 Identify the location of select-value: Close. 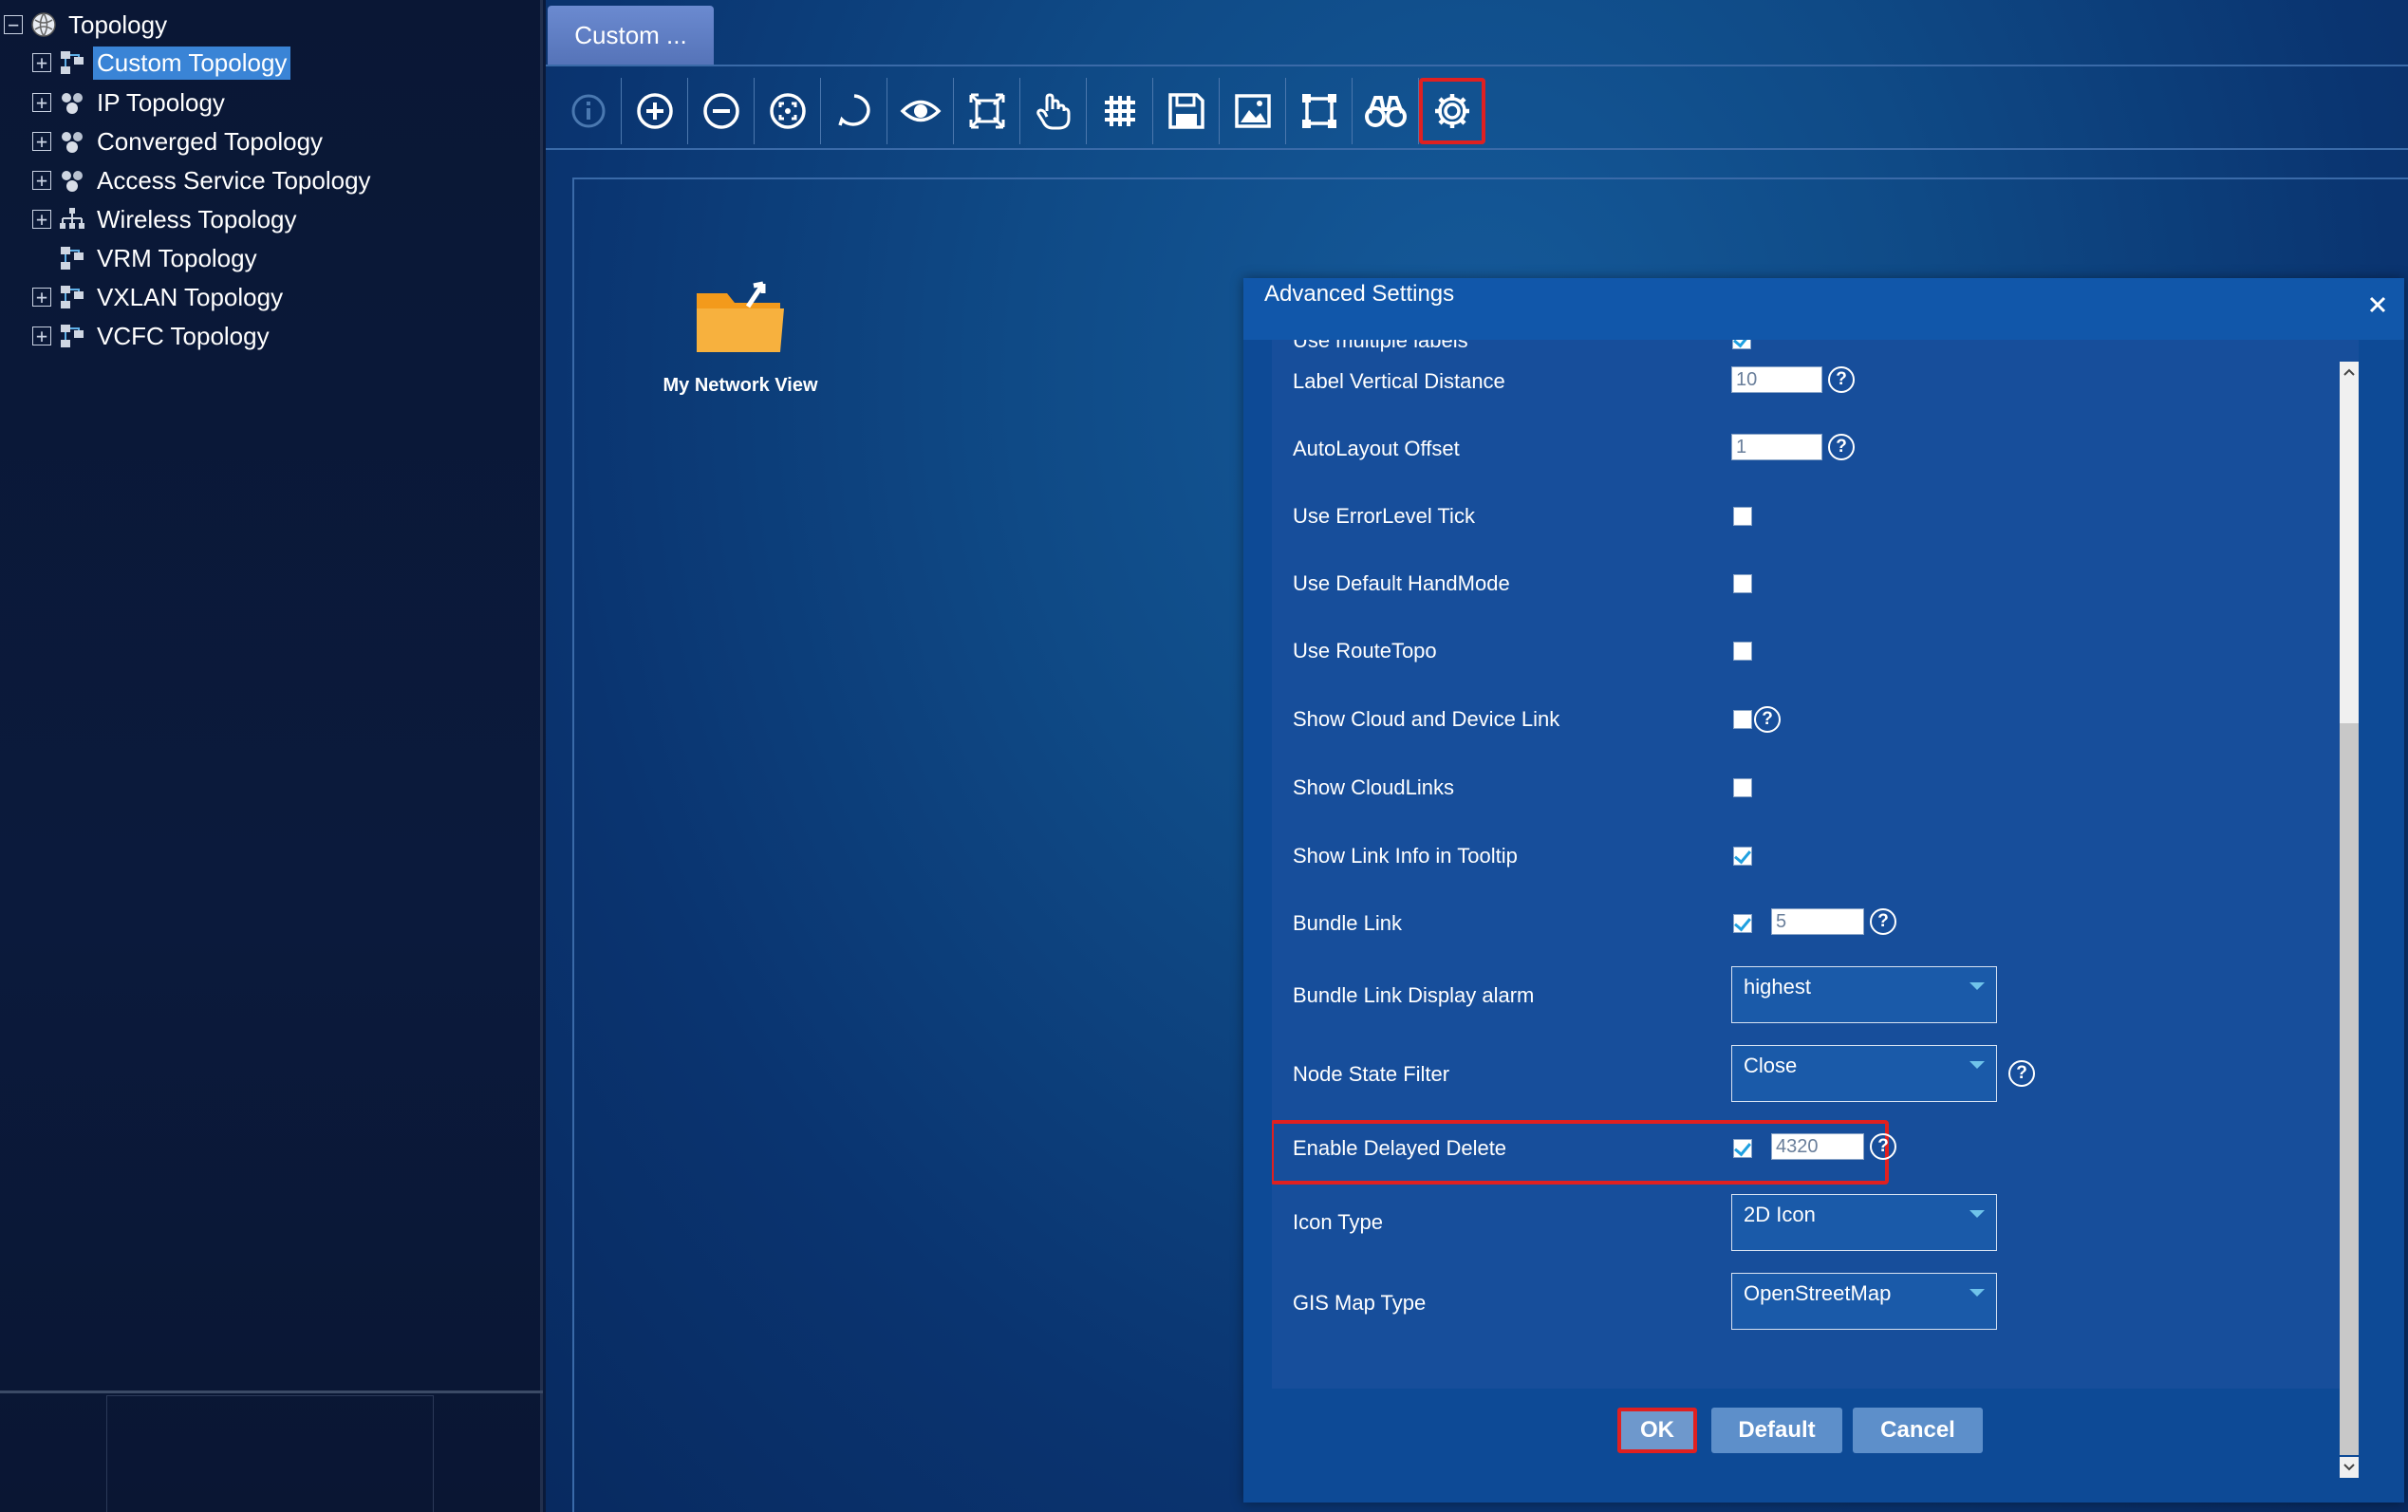
(1771, 1065).